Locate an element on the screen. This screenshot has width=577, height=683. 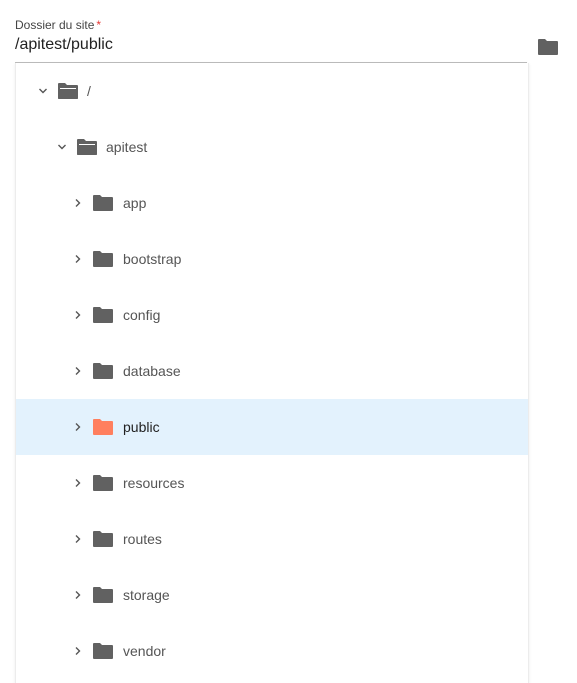
tree-item-label: / is located at coordinates (89, 91).